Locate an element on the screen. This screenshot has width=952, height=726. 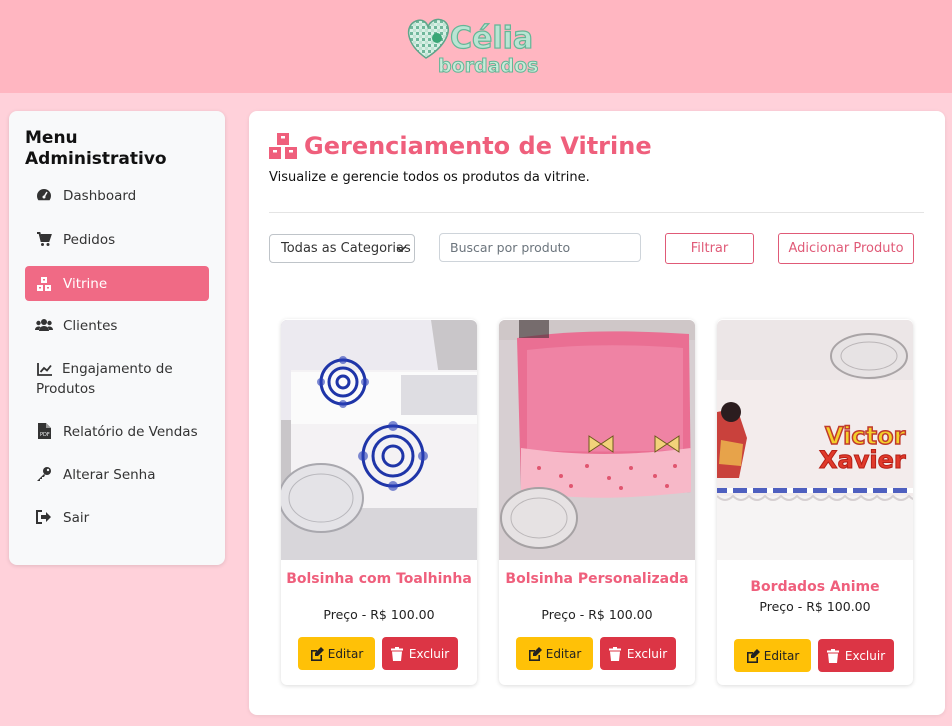
sidebar-item-label: Relatório de Vendas is located at coordinates (130, 432).